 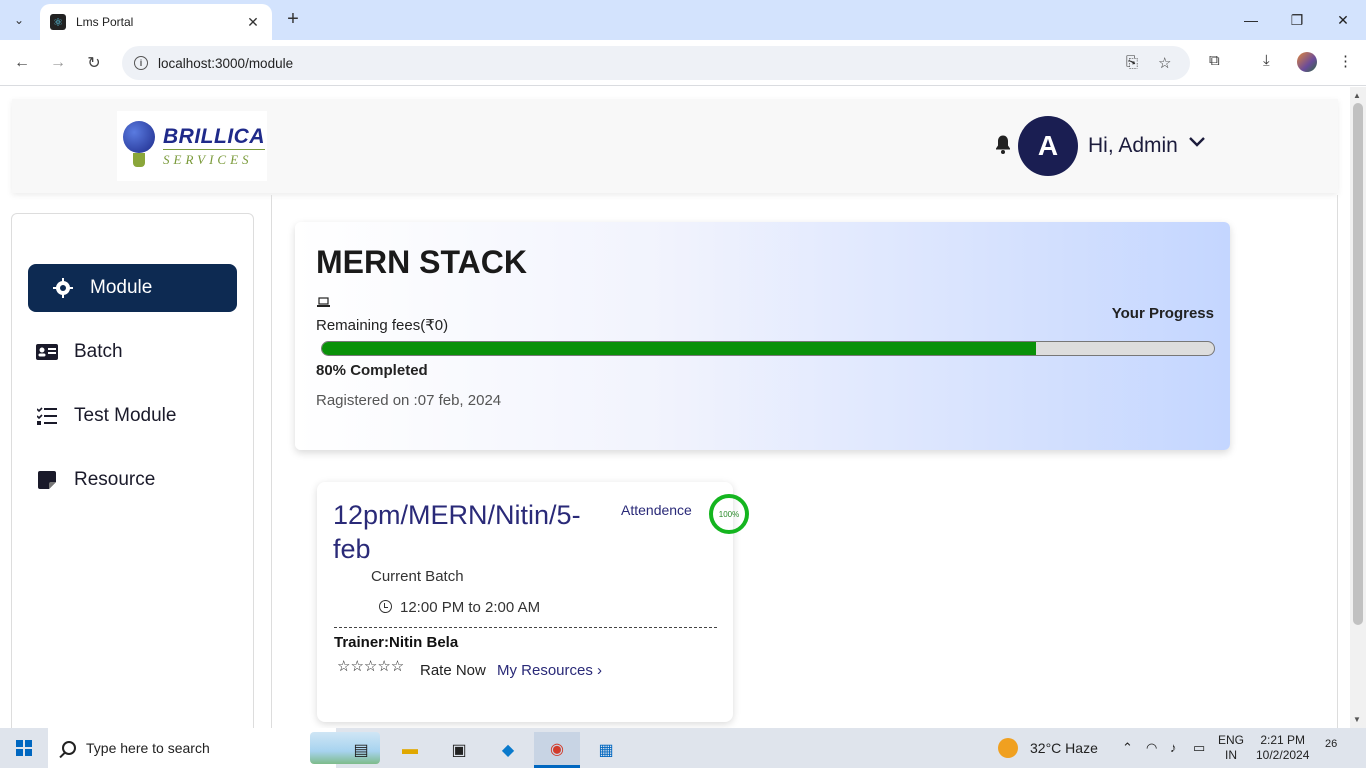 What do you see at coordinates (214, 136) in the screenshot?
I see `logo-text-brillica: BRILLICA` at bounding box center [214, 136].